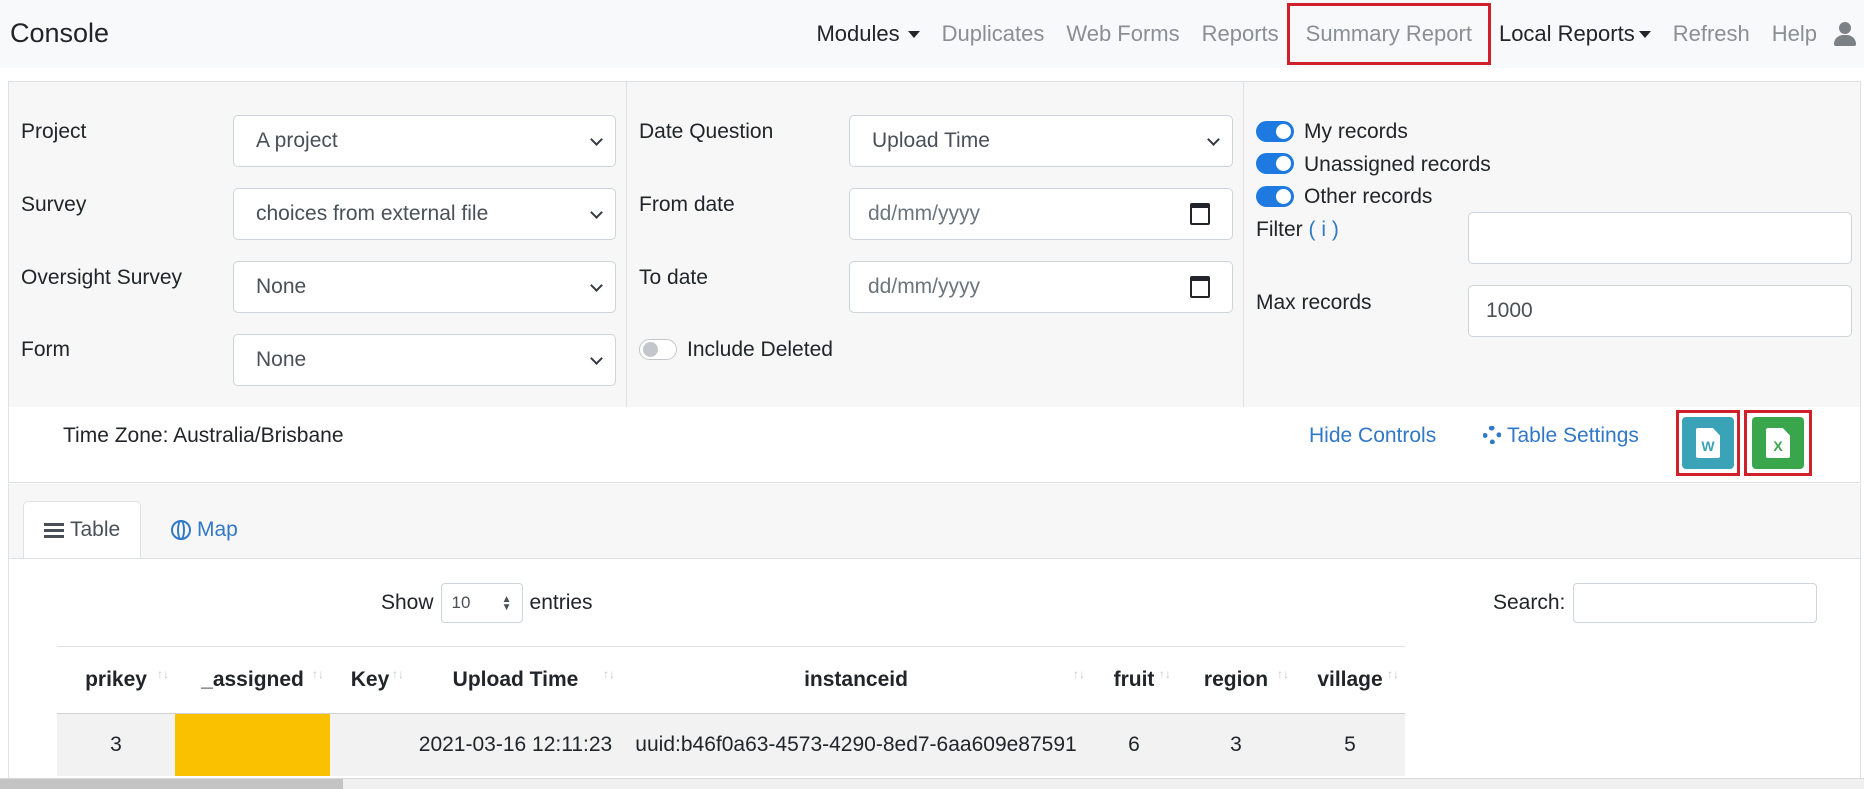  Describe the element at coordinates (1134, 744) in the screenshot. I see `cell-fruit: 6` at that location.